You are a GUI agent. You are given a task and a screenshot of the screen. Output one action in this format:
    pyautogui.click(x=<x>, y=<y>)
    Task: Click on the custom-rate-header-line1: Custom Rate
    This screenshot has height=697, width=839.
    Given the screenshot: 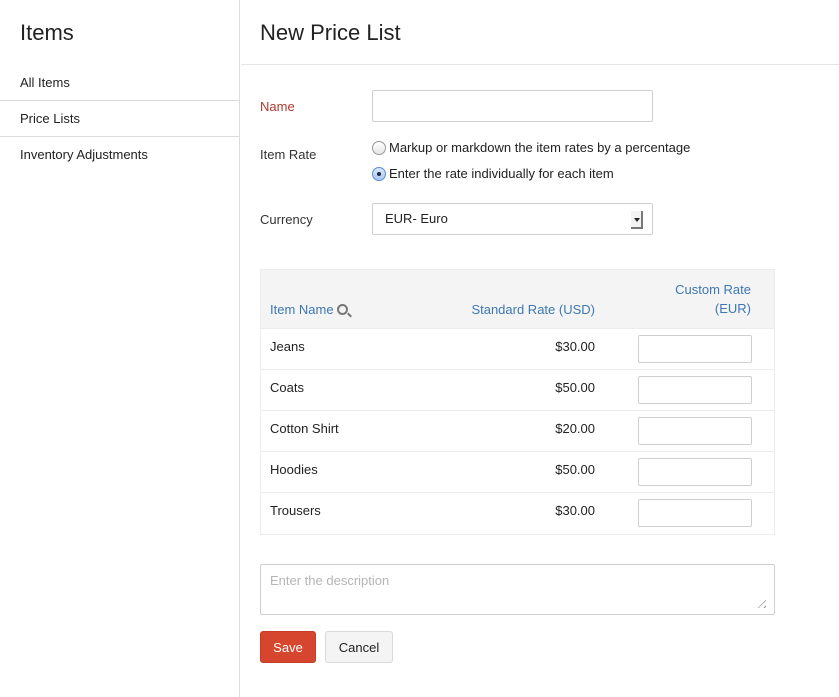 What is the action you would take?
    pyautogui.click(x=713, y=289)
    